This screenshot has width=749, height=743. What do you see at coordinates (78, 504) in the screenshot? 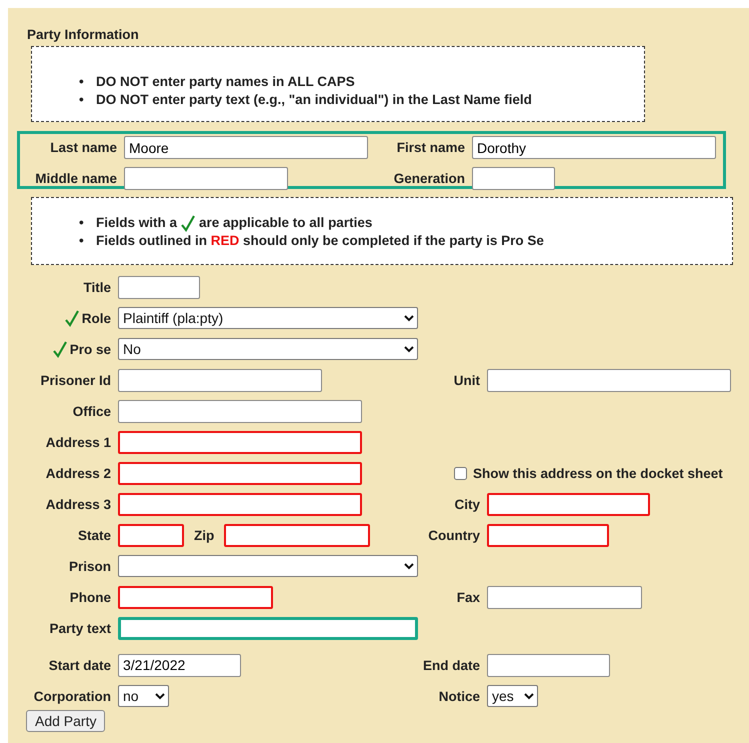
I see `field-label: Address 3` at bounding box center [78, 504].